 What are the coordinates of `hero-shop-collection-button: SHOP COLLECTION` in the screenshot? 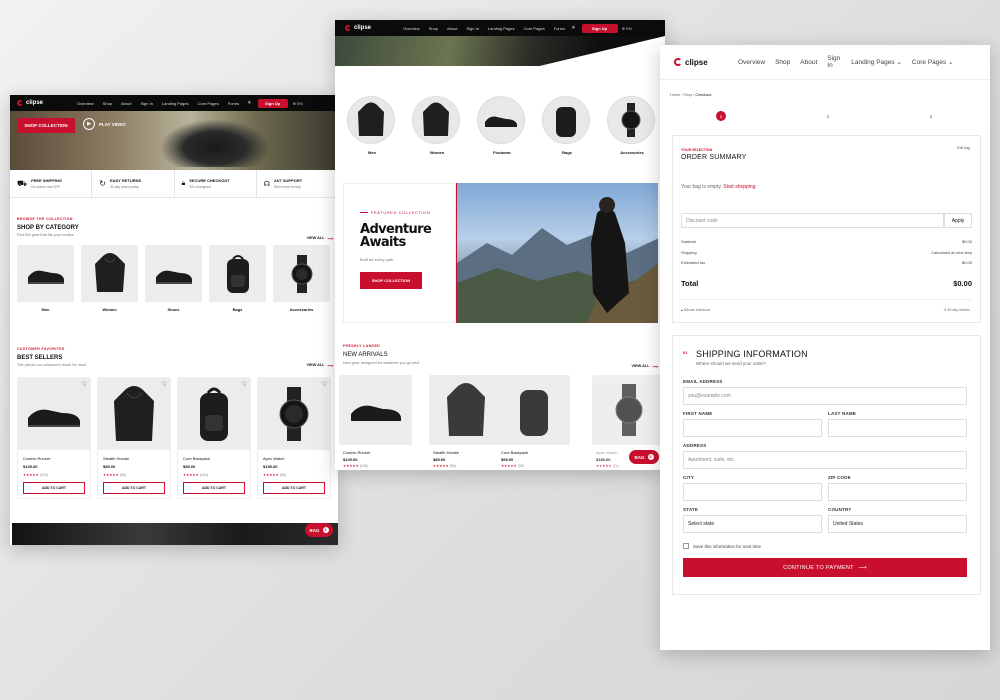 It's located at (46, 125).